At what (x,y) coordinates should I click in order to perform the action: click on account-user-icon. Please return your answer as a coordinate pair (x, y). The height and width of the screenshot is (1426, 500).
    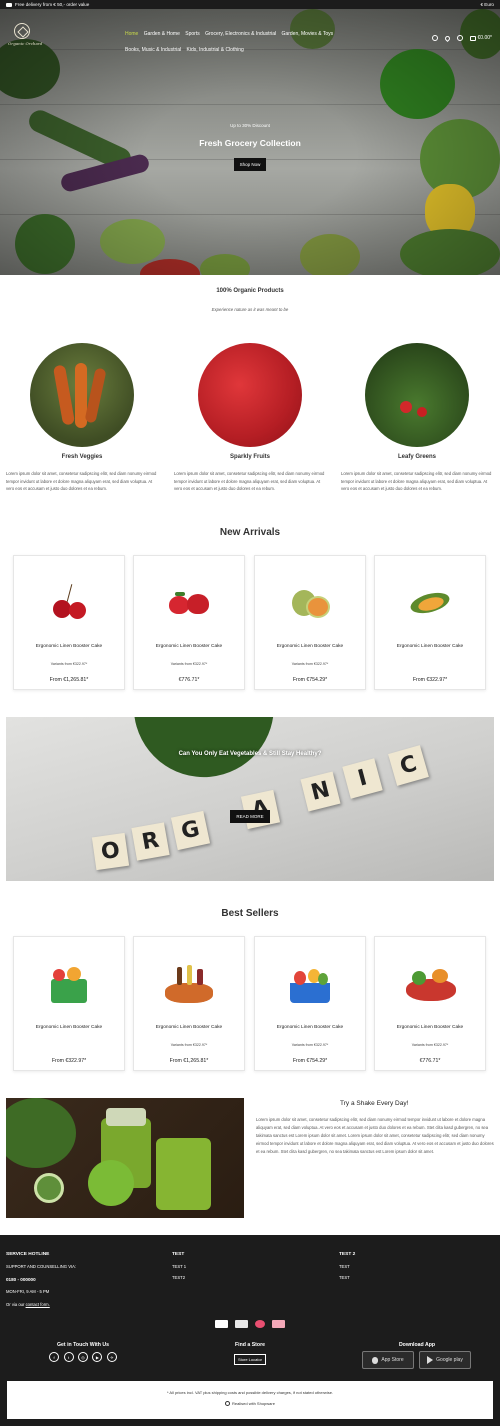
    Looking at the image, I should click on (459, 38).